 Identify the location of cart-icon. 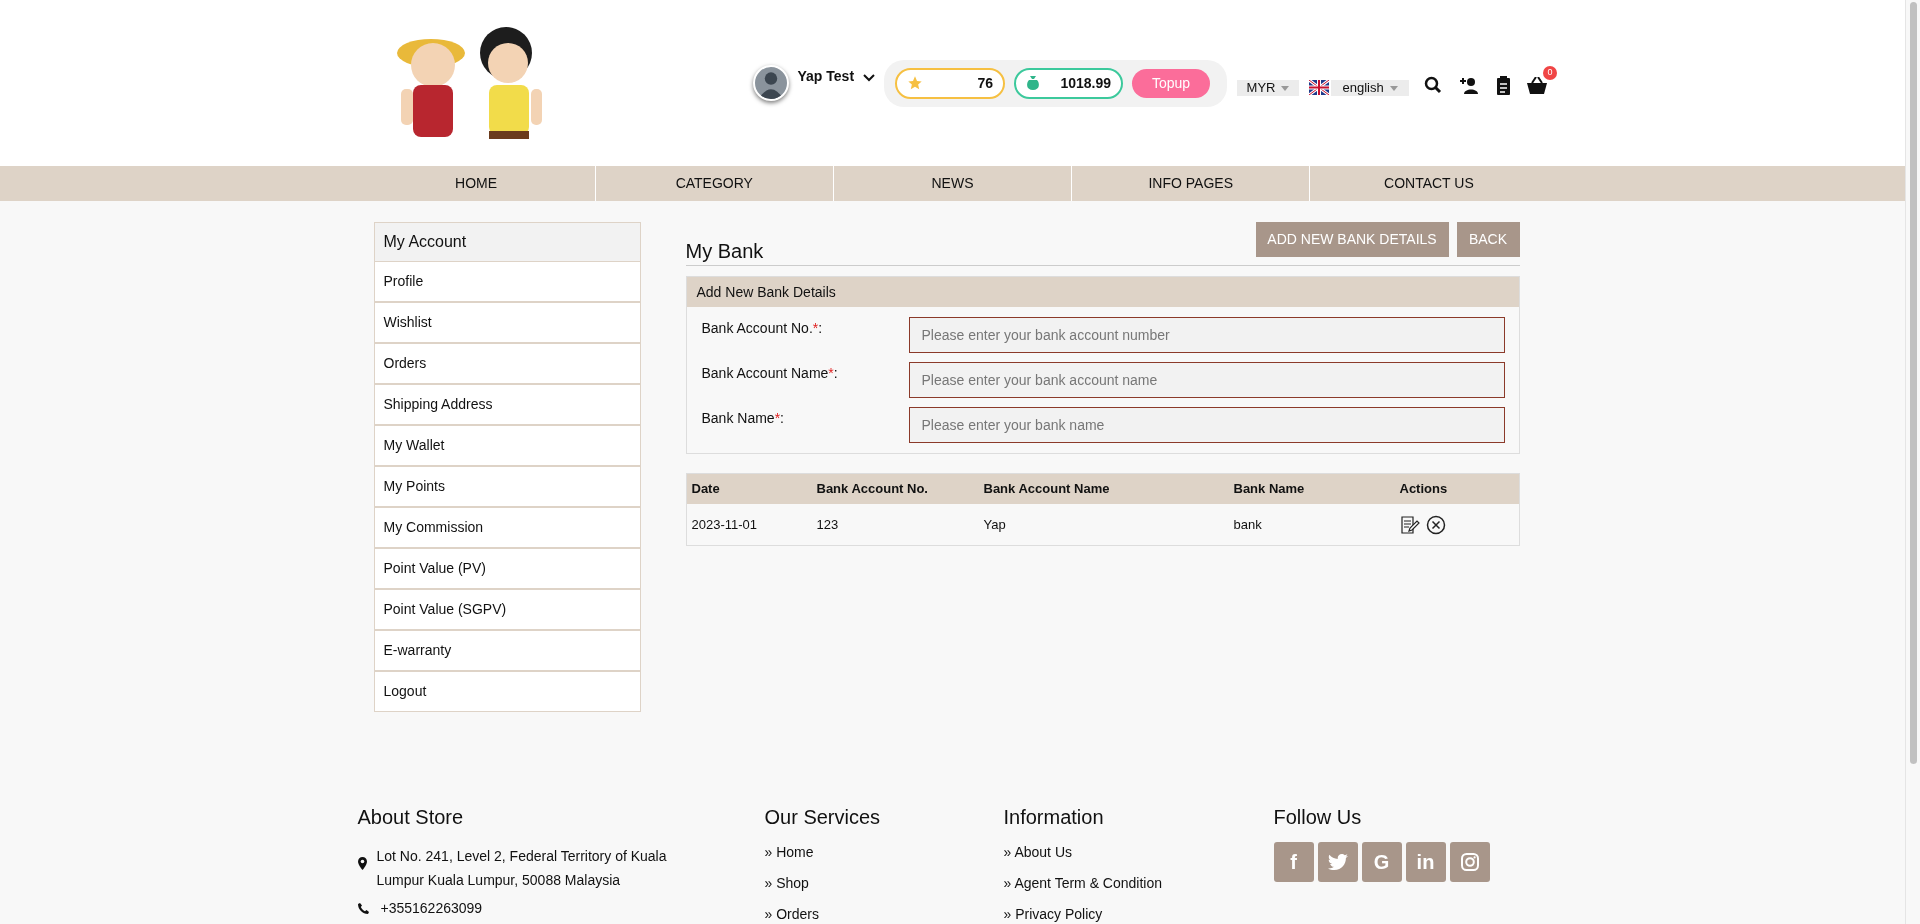
(1537, 85).